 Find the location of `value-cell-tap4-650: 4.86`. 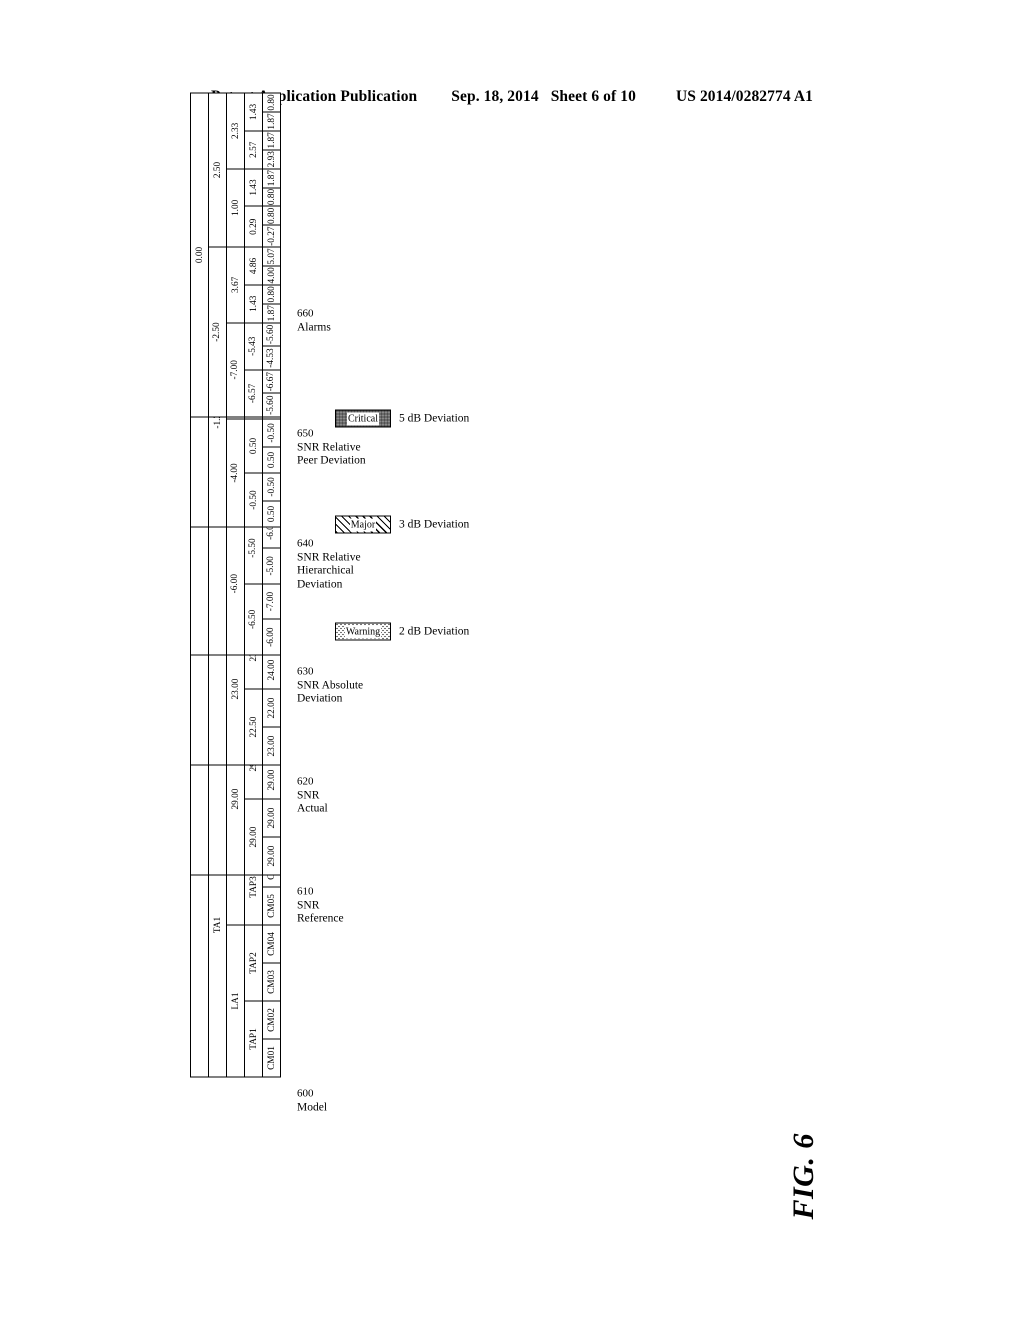

value-cell-tap4-650: 4.86 is located at coordinates (253, 266).